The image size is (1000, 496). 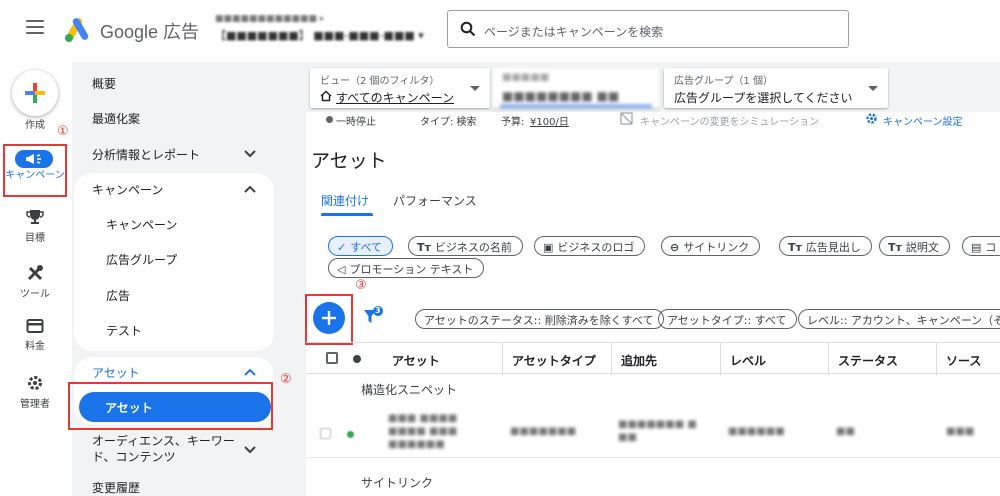 What do you see at coordinates (116, 487) in the screenshot?
I see `nav-history: 変更履歴` at bounding box center [116, 487].